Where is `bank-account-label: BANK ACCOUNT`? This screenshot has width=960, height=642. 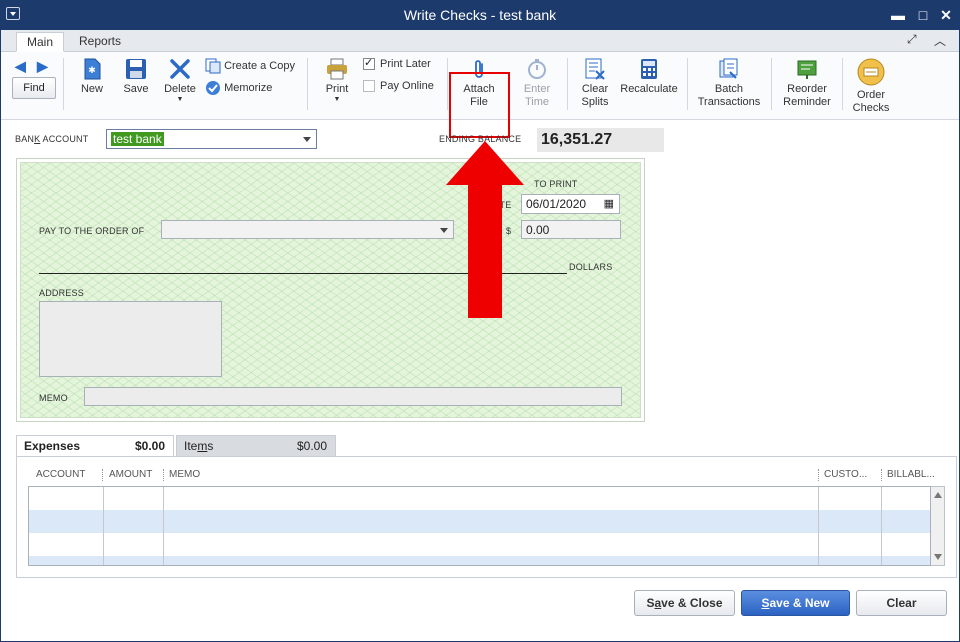
bank-account-label: BANK ACCOUNT is located at coordinates (52, 139).